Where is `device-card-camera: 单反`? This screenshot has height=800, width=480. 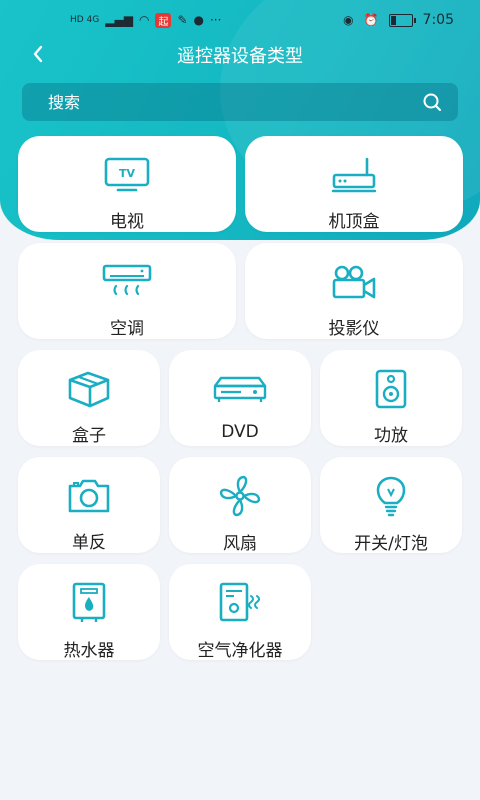 device-card-camera: 单反 is located at coordinates (89, 505).